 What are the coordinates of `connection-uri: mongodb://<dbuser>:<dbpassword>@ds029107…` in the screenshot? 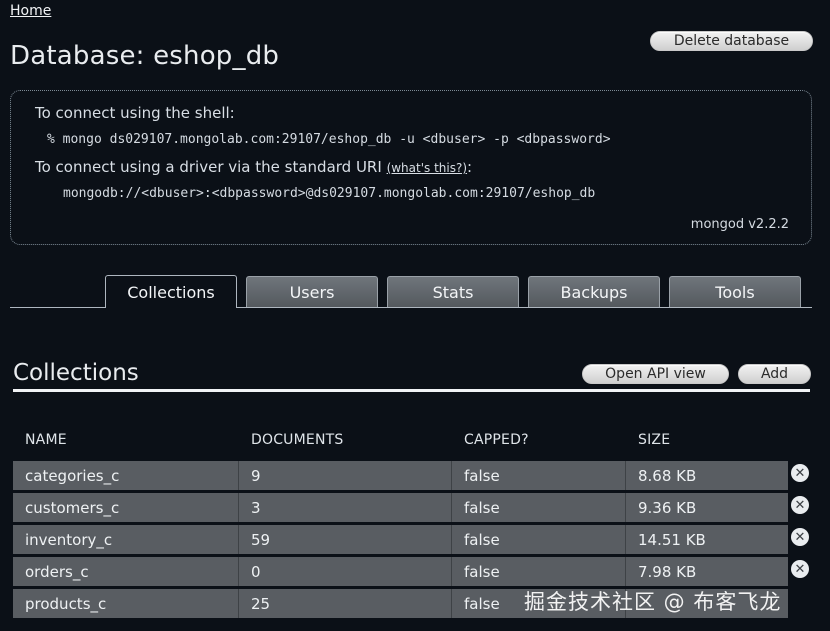 It's located at (329, 193).